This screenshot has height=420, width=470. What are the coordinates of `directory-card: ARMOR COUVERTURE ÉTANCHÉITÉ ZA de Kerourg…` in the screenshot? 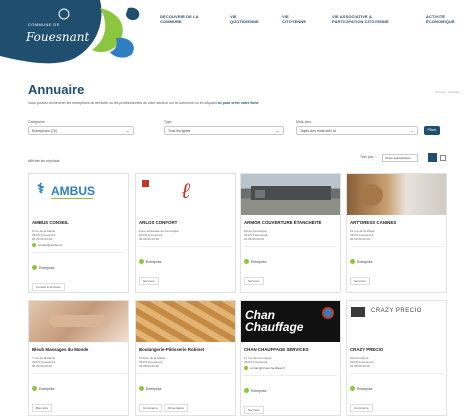 It's located at (290, 233).